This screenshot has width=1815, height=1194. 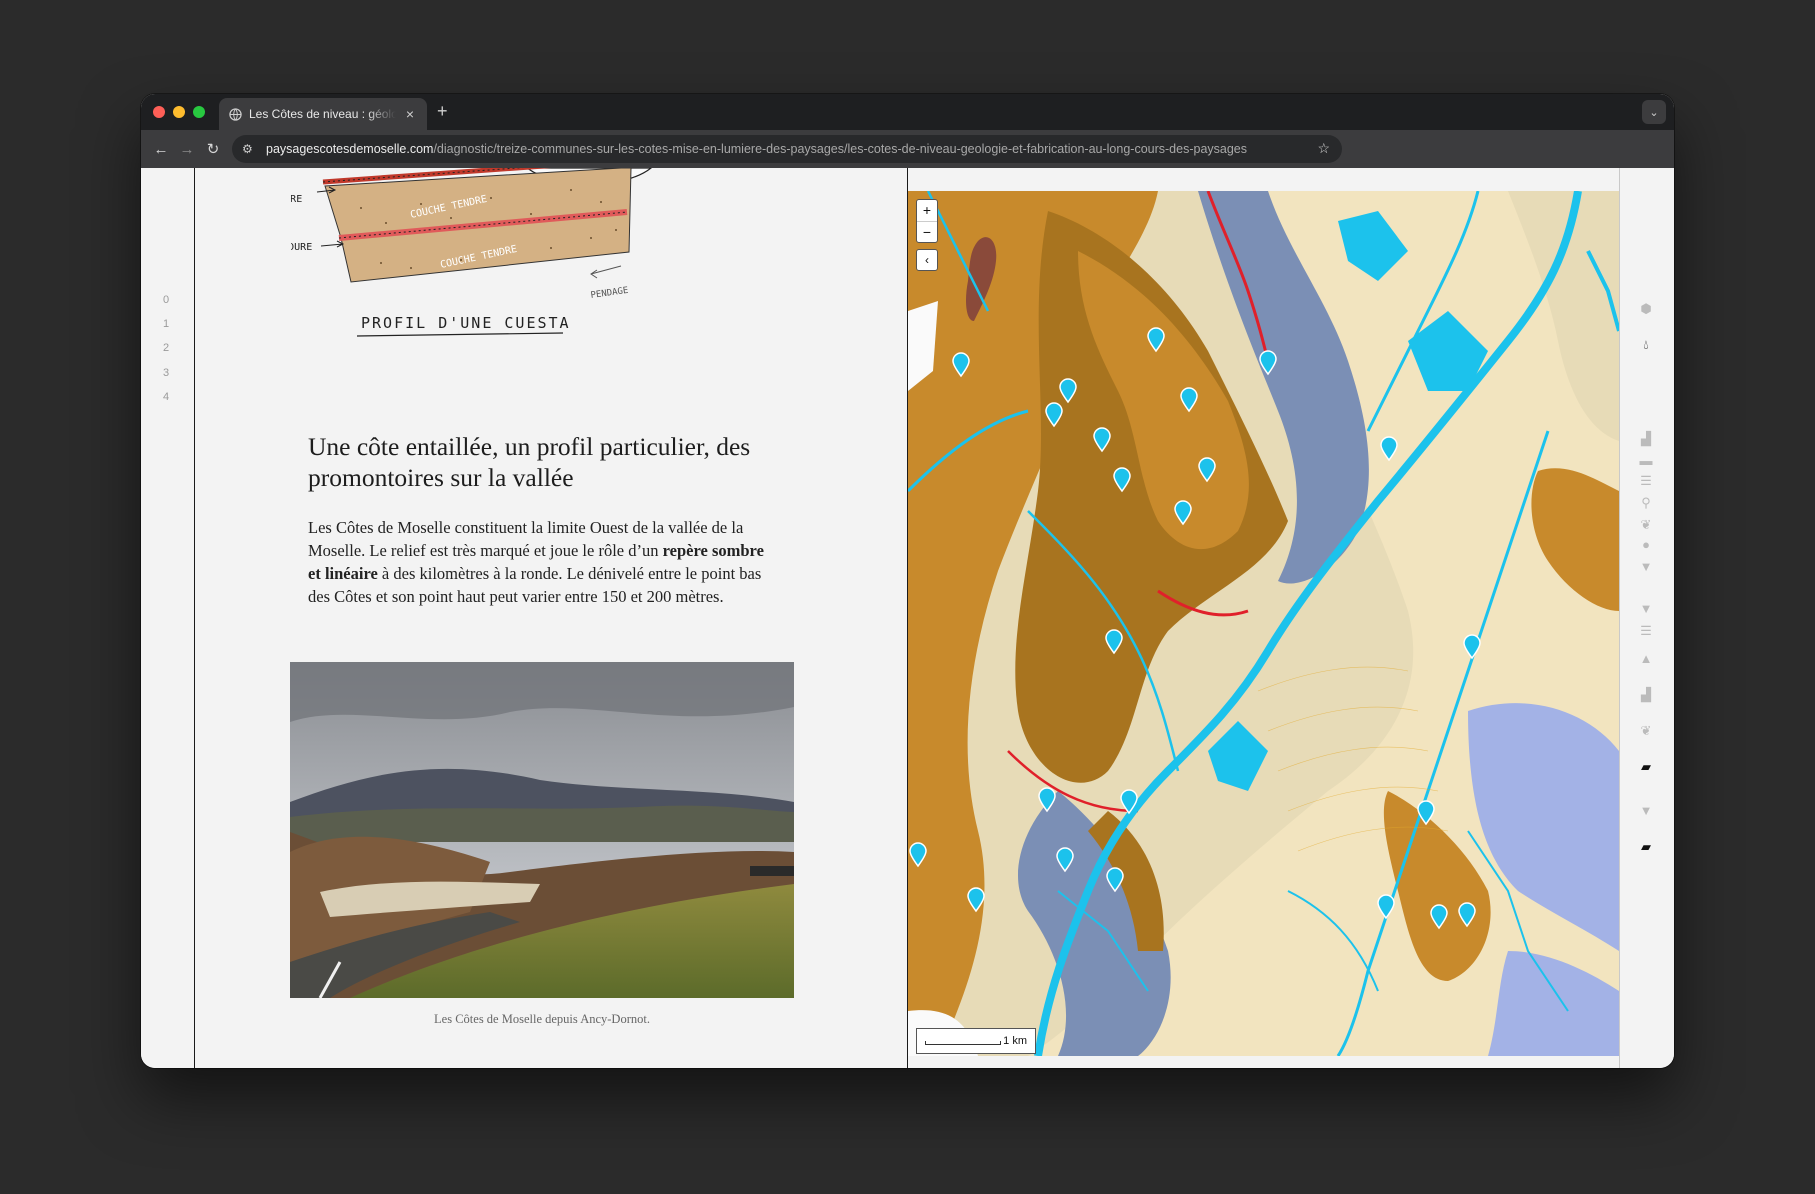 I want to click on photo-caption: Les Côtes de Moselle depuis Ancy-Dornot., so click(x=542, y=1019).